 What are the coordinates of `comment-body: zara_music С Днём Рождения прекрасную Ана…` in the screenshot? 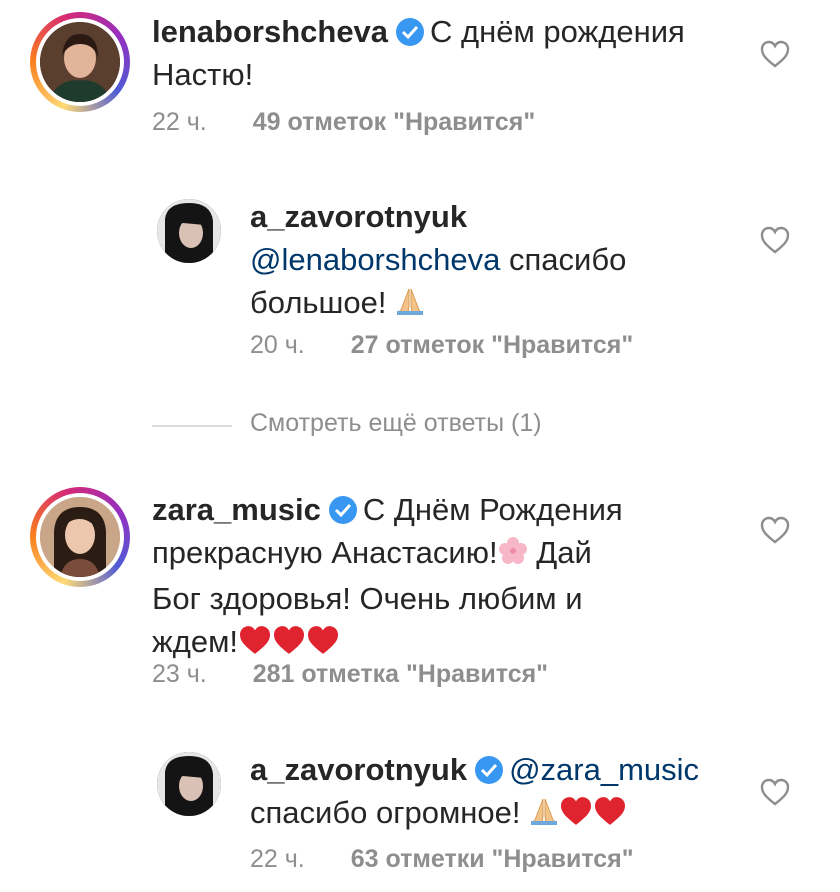 It's located at (452, 577).